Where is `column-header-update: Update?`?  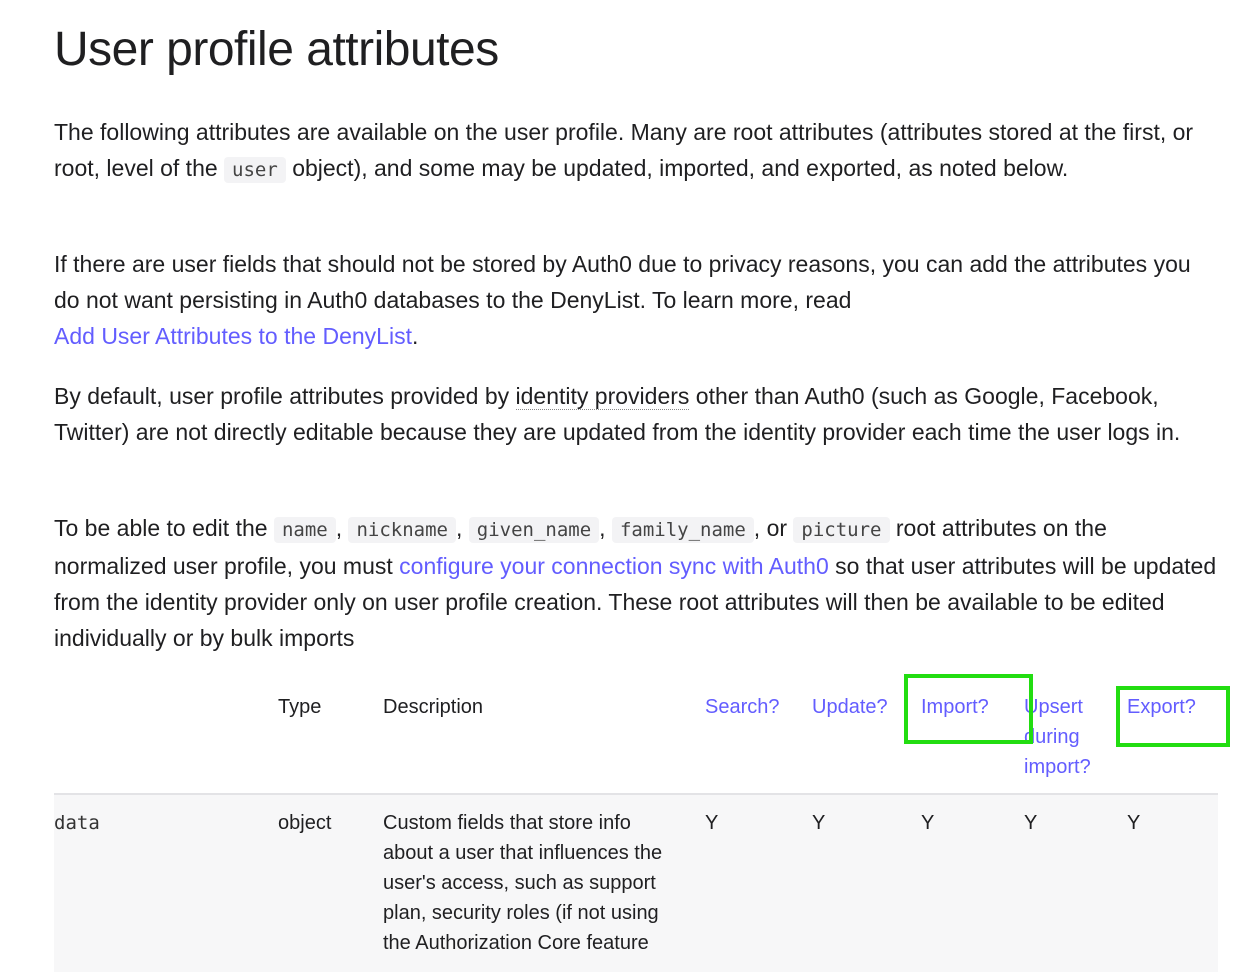 column-header-update: Update? is located at coordinates (850, 707).